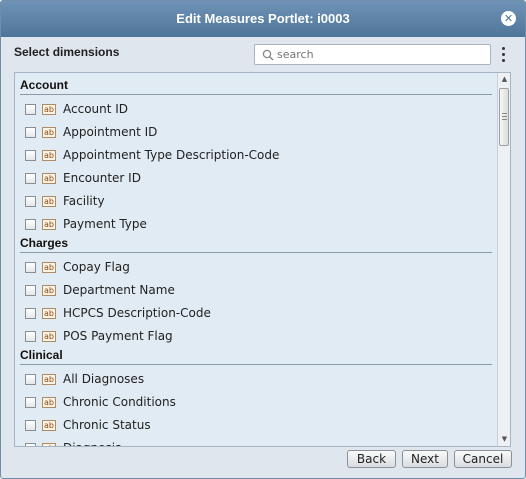  Describe the element at coordinates (44, 243) in the screenshot. I see `group-label: Charges` at that location.